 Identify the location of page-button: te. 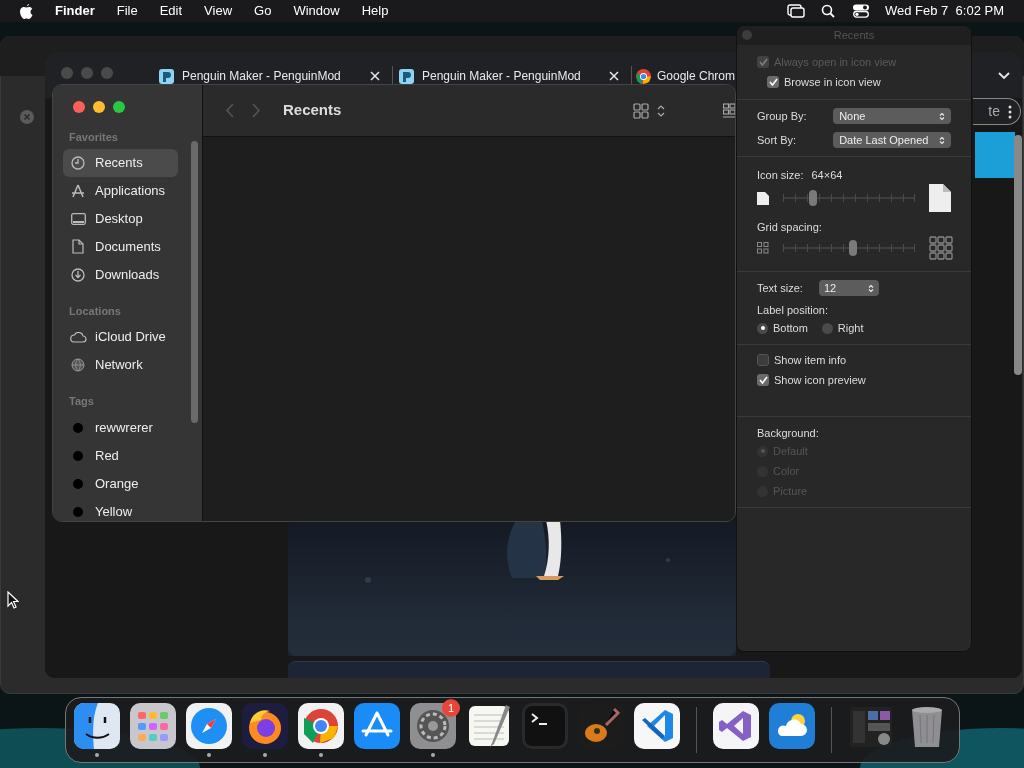
(997, 111).